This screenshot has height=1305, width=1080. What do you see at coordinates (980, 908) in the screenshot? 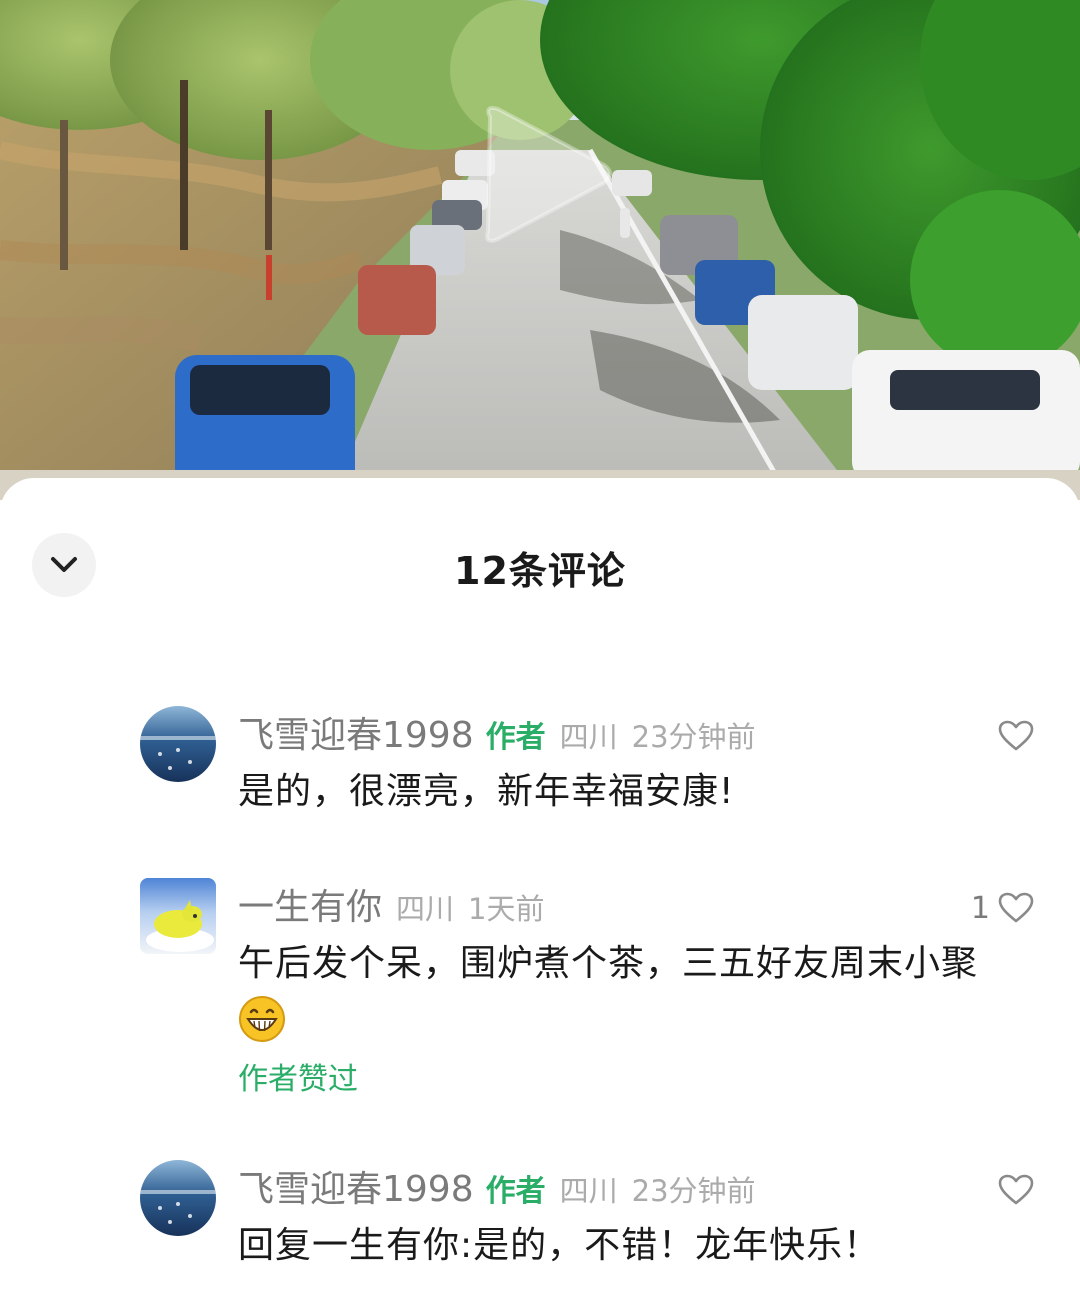
I see `like-count: 1` at bounding box center [980, 908].